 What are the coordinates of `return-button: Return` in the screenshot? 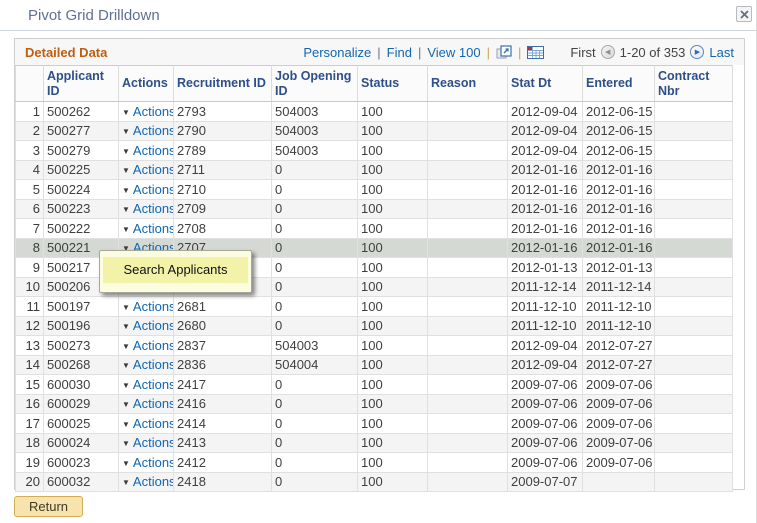 It's located at (49, 506).